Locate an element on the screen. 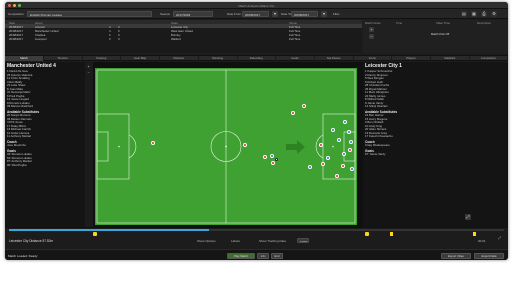 This screenshot has height=282, width=512. home-team-title: Manchester United 4 is located at coordinates (31, 66).